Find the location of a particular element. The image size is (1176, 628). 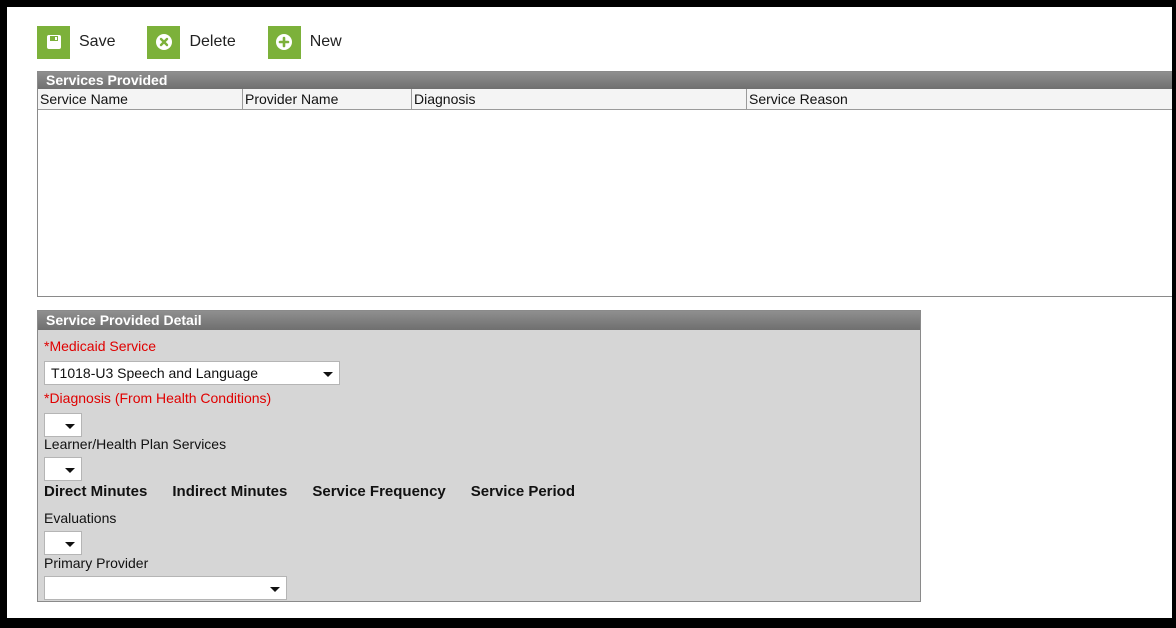

evaluations-select is located at coordinates (63, 543).